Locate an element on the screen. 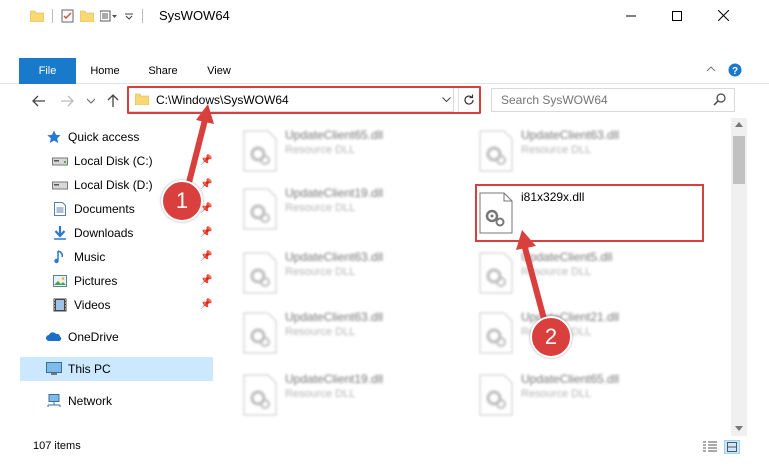 This screenshot has width=769, height=473. step-badge-1: 1 is located at coordinates (182, 201).